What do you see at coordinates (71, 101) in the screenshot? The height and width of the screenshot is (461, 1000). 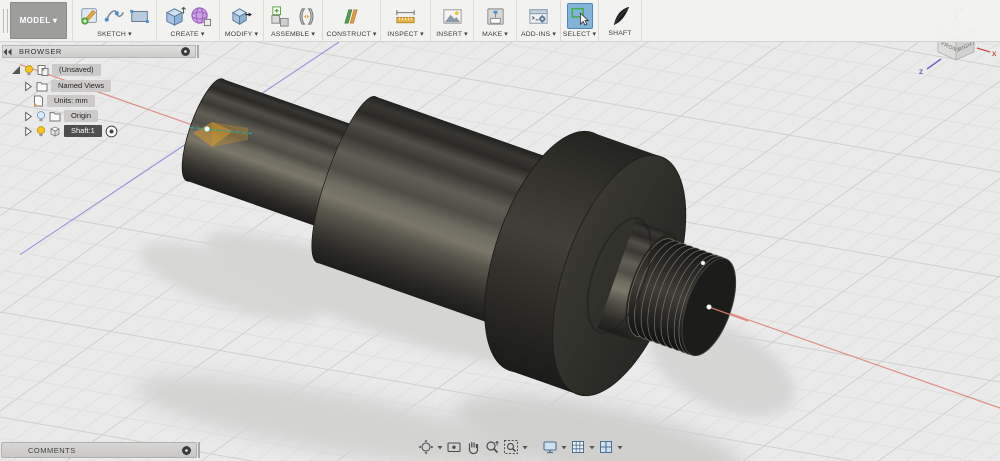 I see `browser-item-label: Units: mm` at bounding box center [71, 101].